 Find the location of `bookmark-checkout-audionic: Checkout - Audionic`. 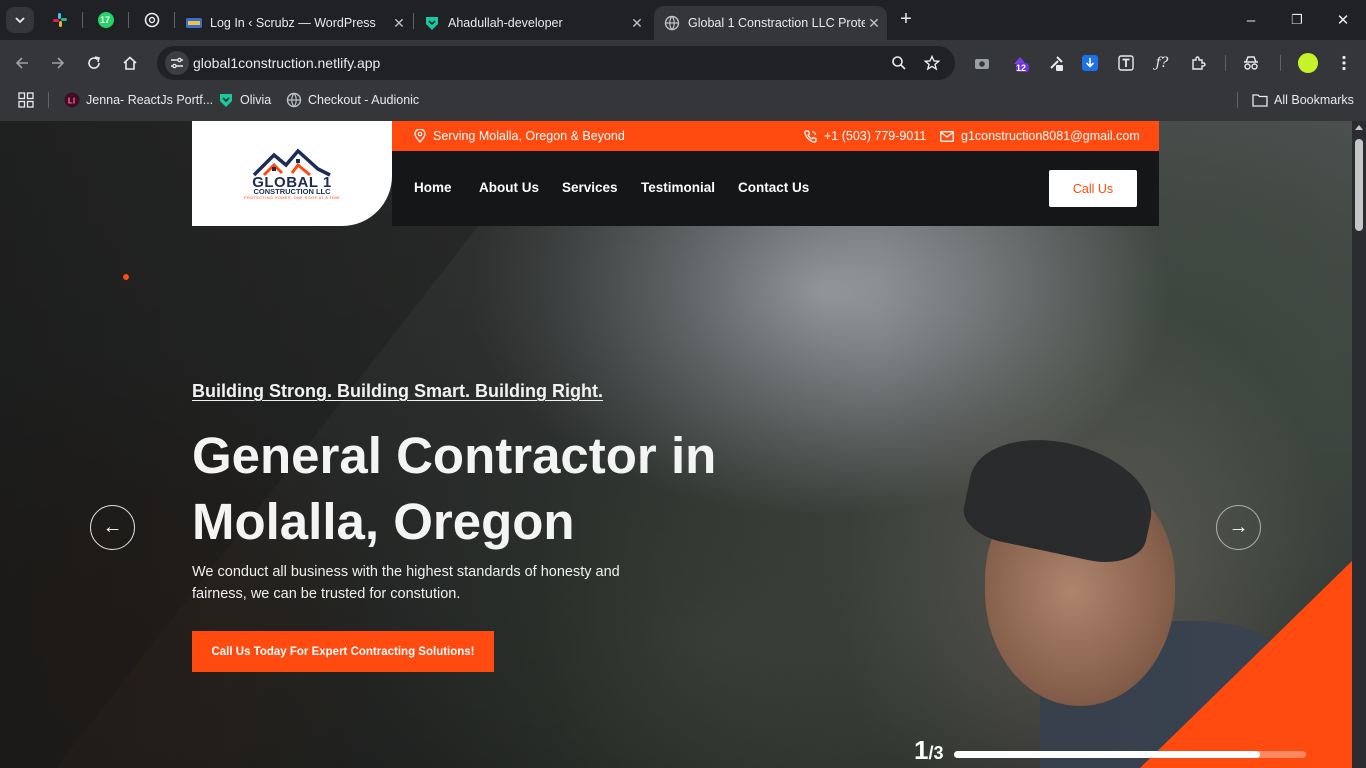

bookmark-checkout-audionic: Checkout - Audionic is located at coordinates (352, 100).